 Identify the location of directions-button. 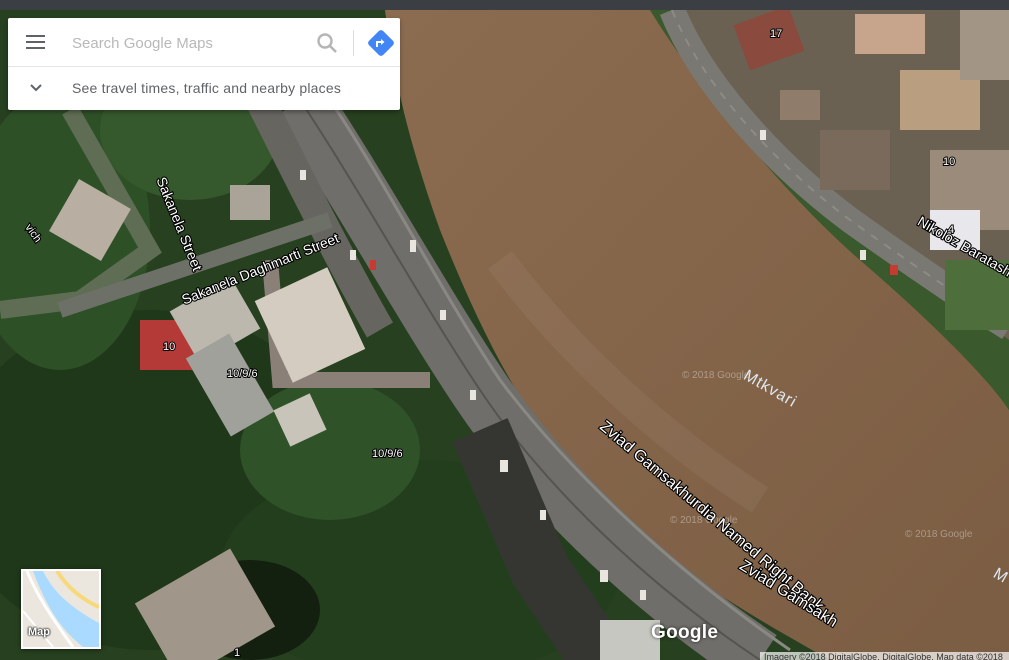
(381, 43).